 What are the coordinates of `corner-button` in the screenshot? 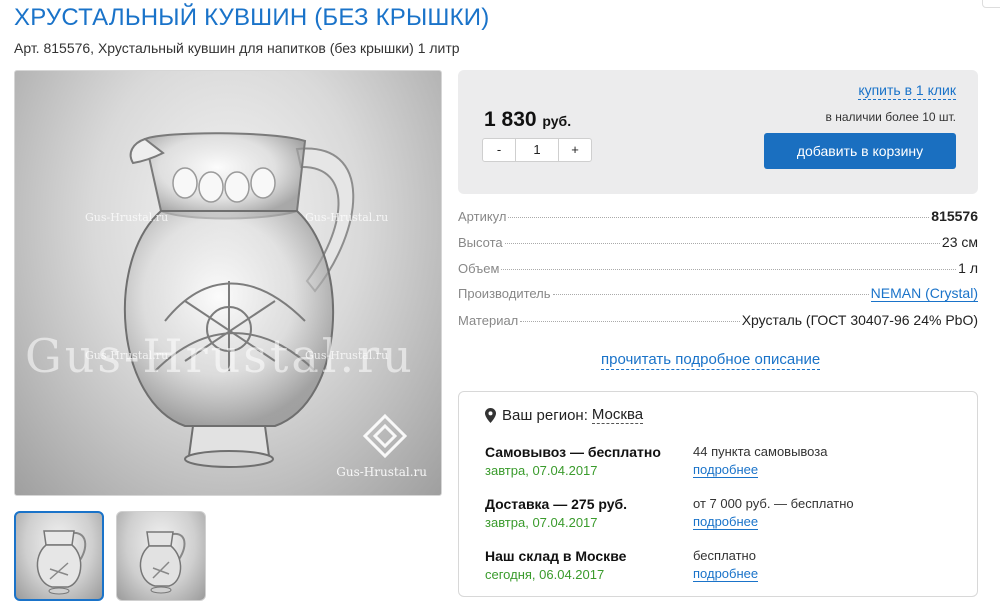 It's located at (991, 4).